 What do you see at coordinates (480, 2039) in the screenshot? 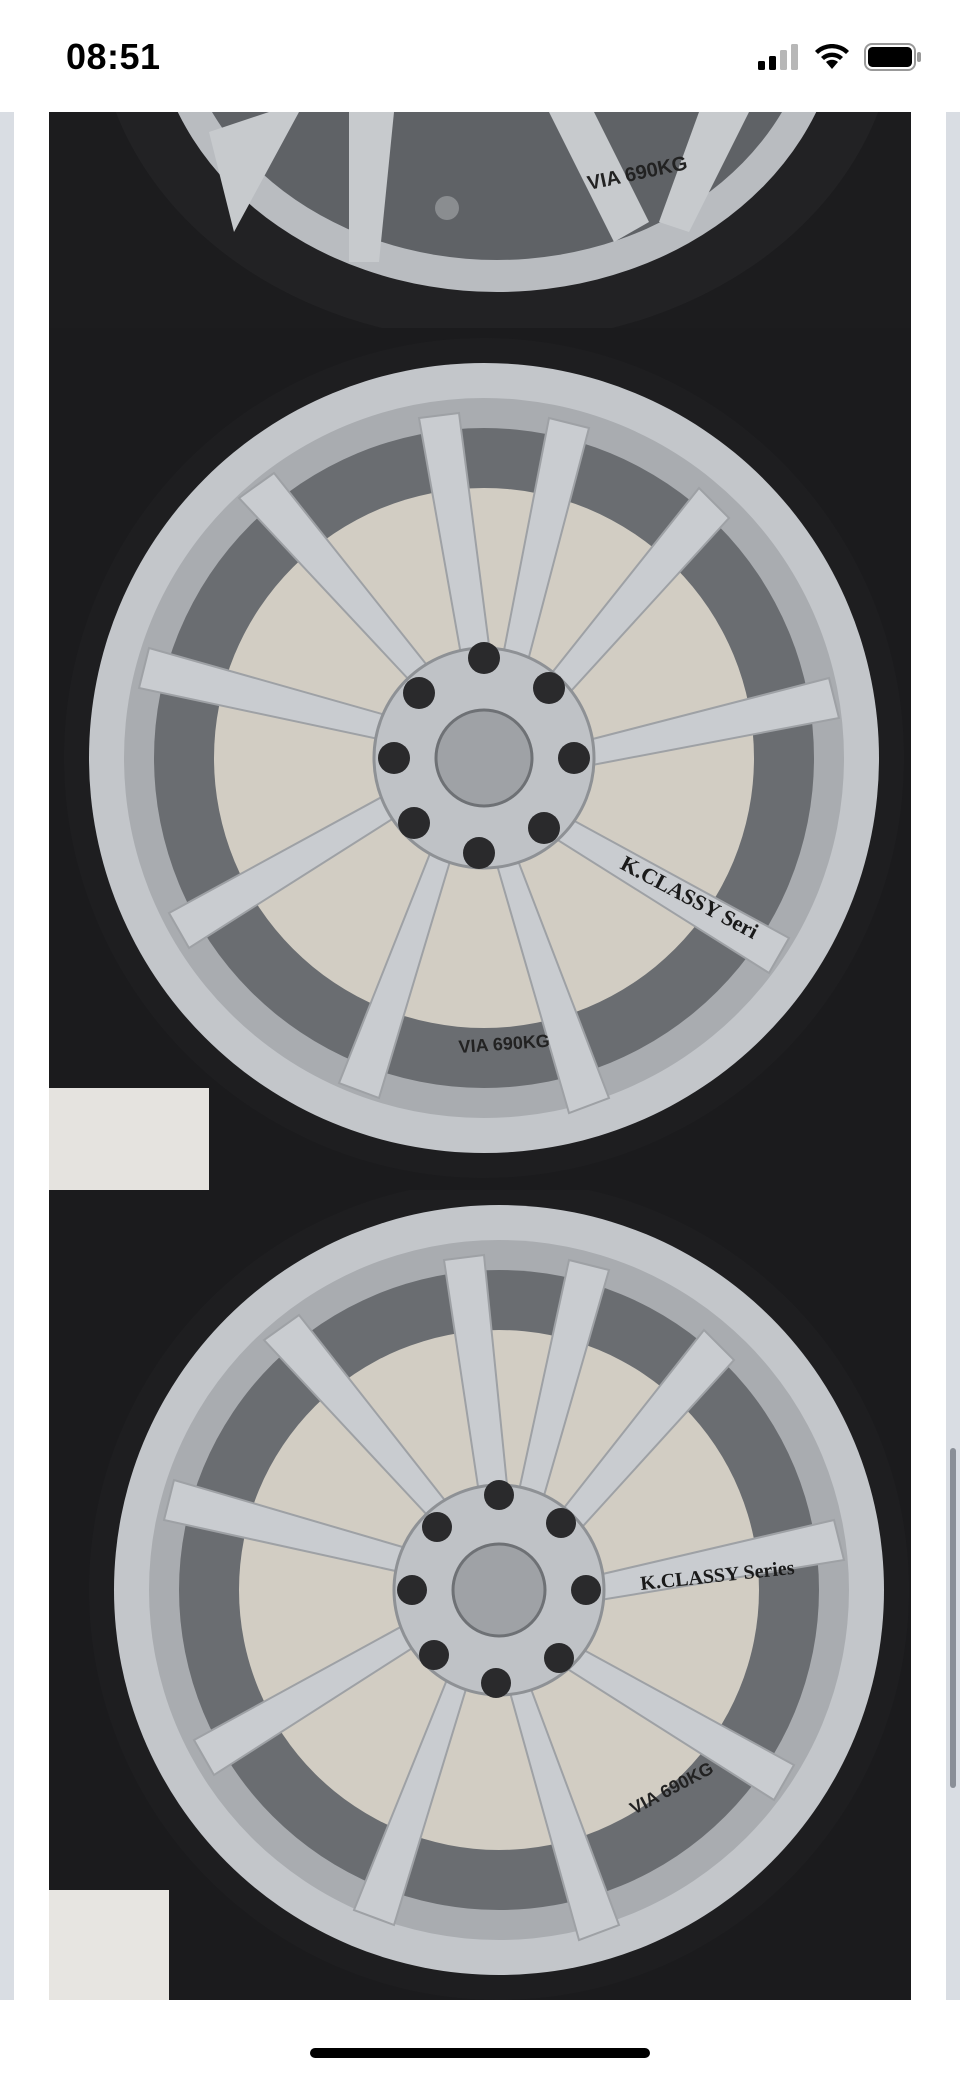
I see `home-area` at bounding box center [480, 2039].